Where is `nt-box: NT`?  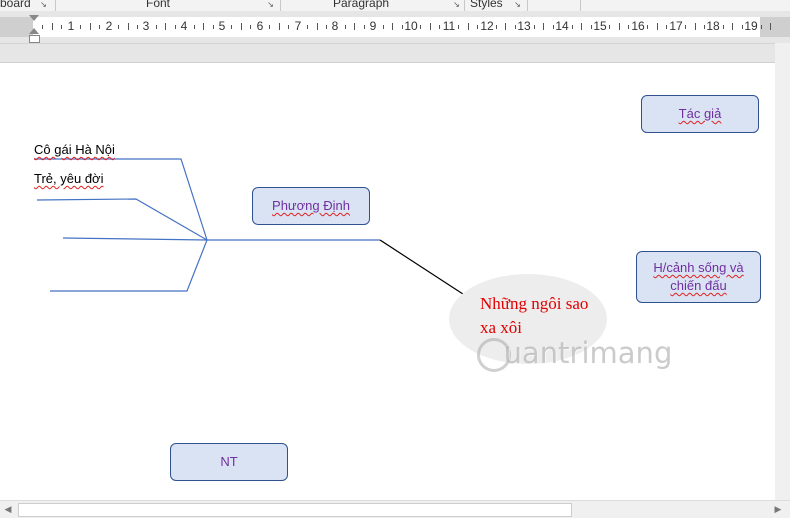
nt-box: NT is located at coordinates (229, 462).